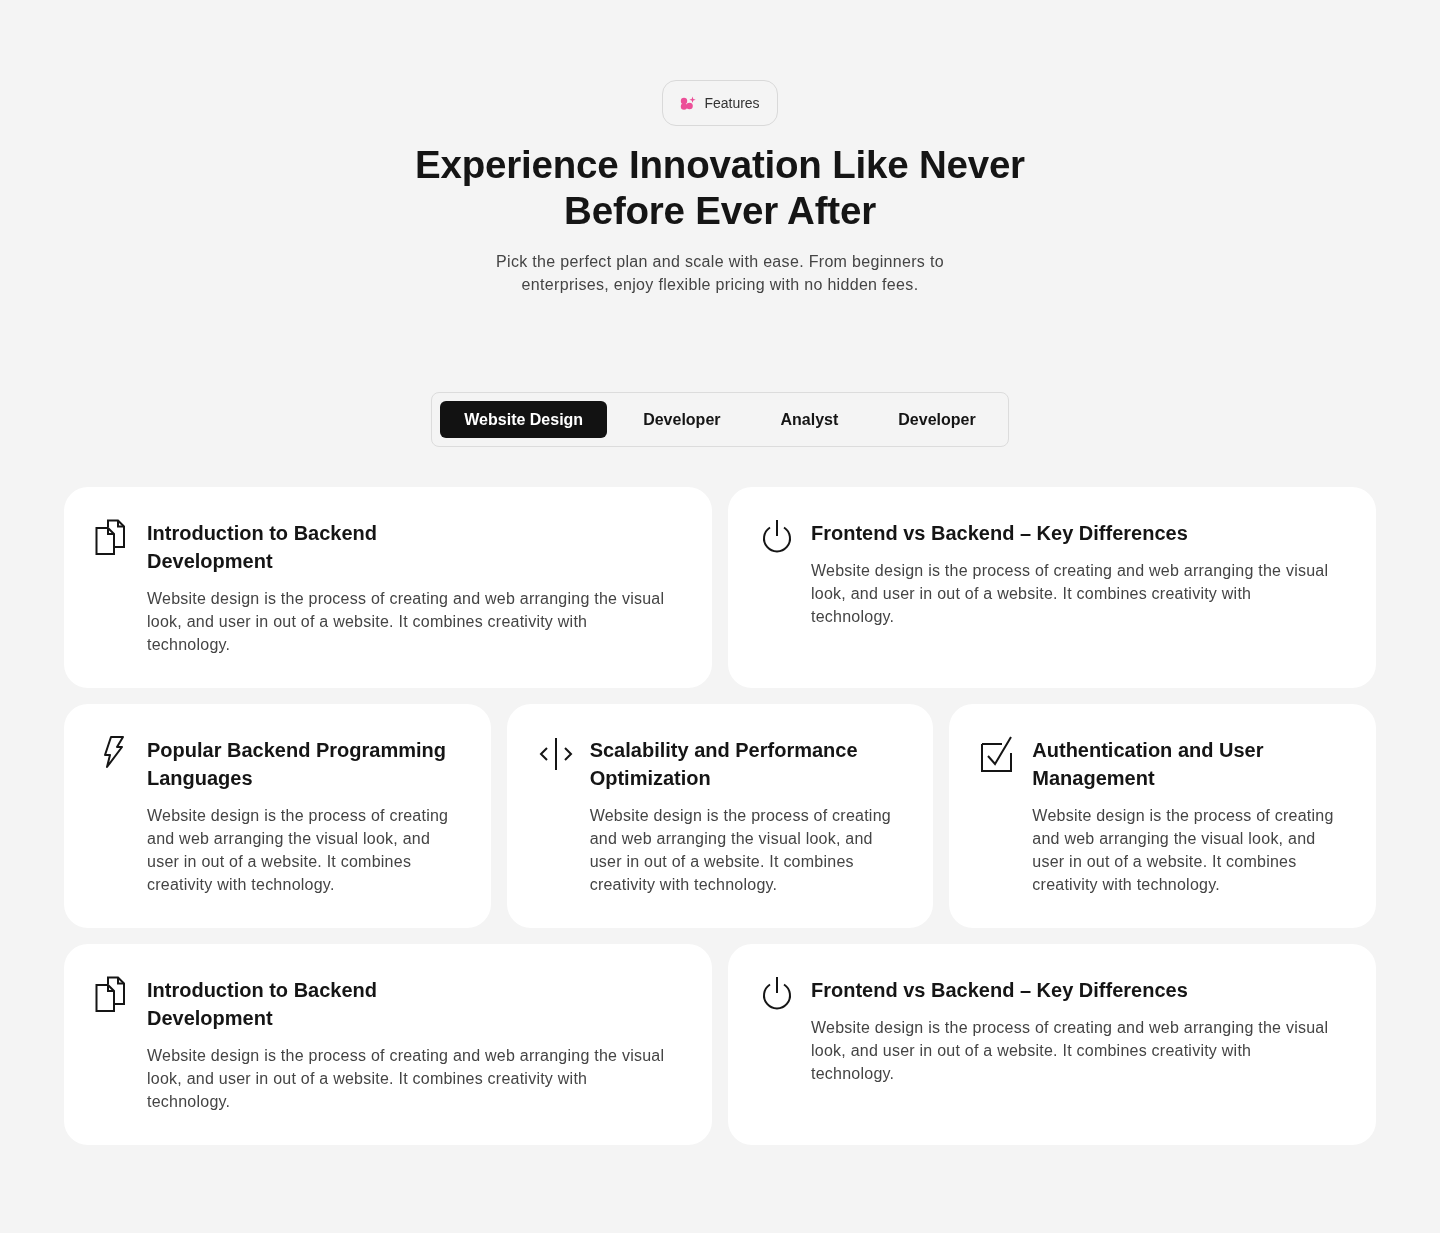 The image size is (1440, 1233). Describe the element at coordinates (555, 754) in the screenshot. I see `code-divider-icon` at that location.